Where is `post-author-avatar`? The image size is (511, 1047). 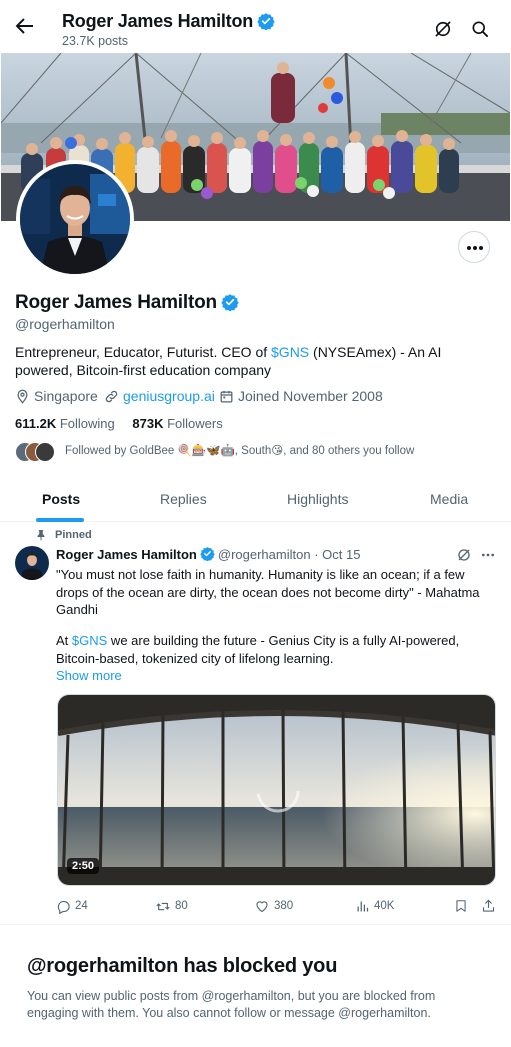 post-author-avatar is located at coordinates (32, 563).